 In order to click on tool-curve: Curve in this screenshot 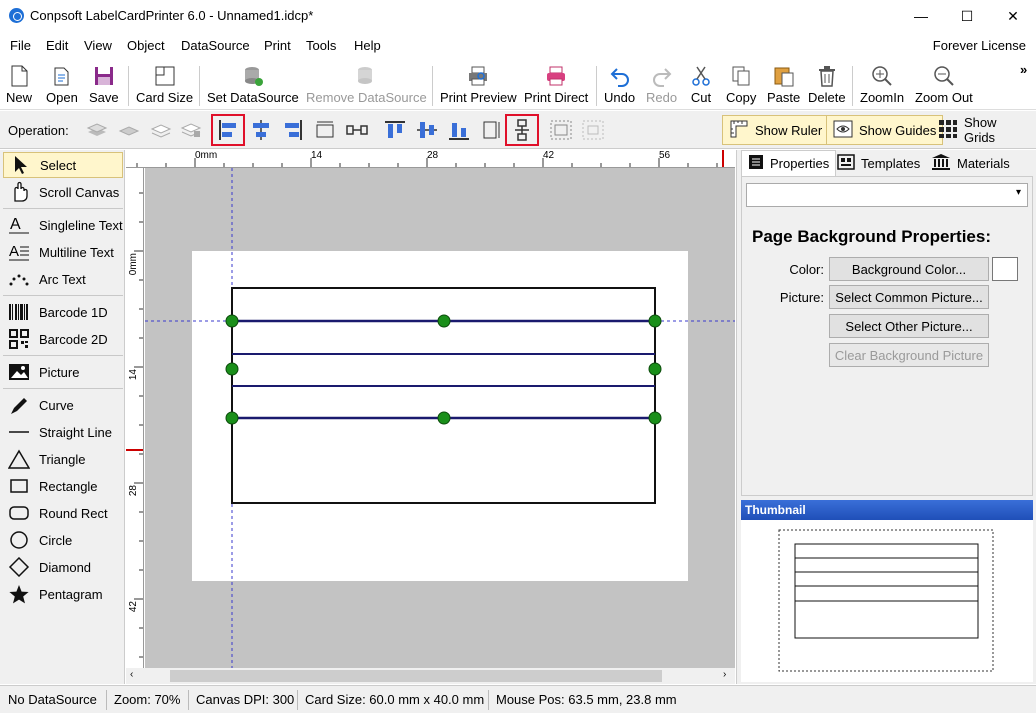, I will do `click(63, 405)`.